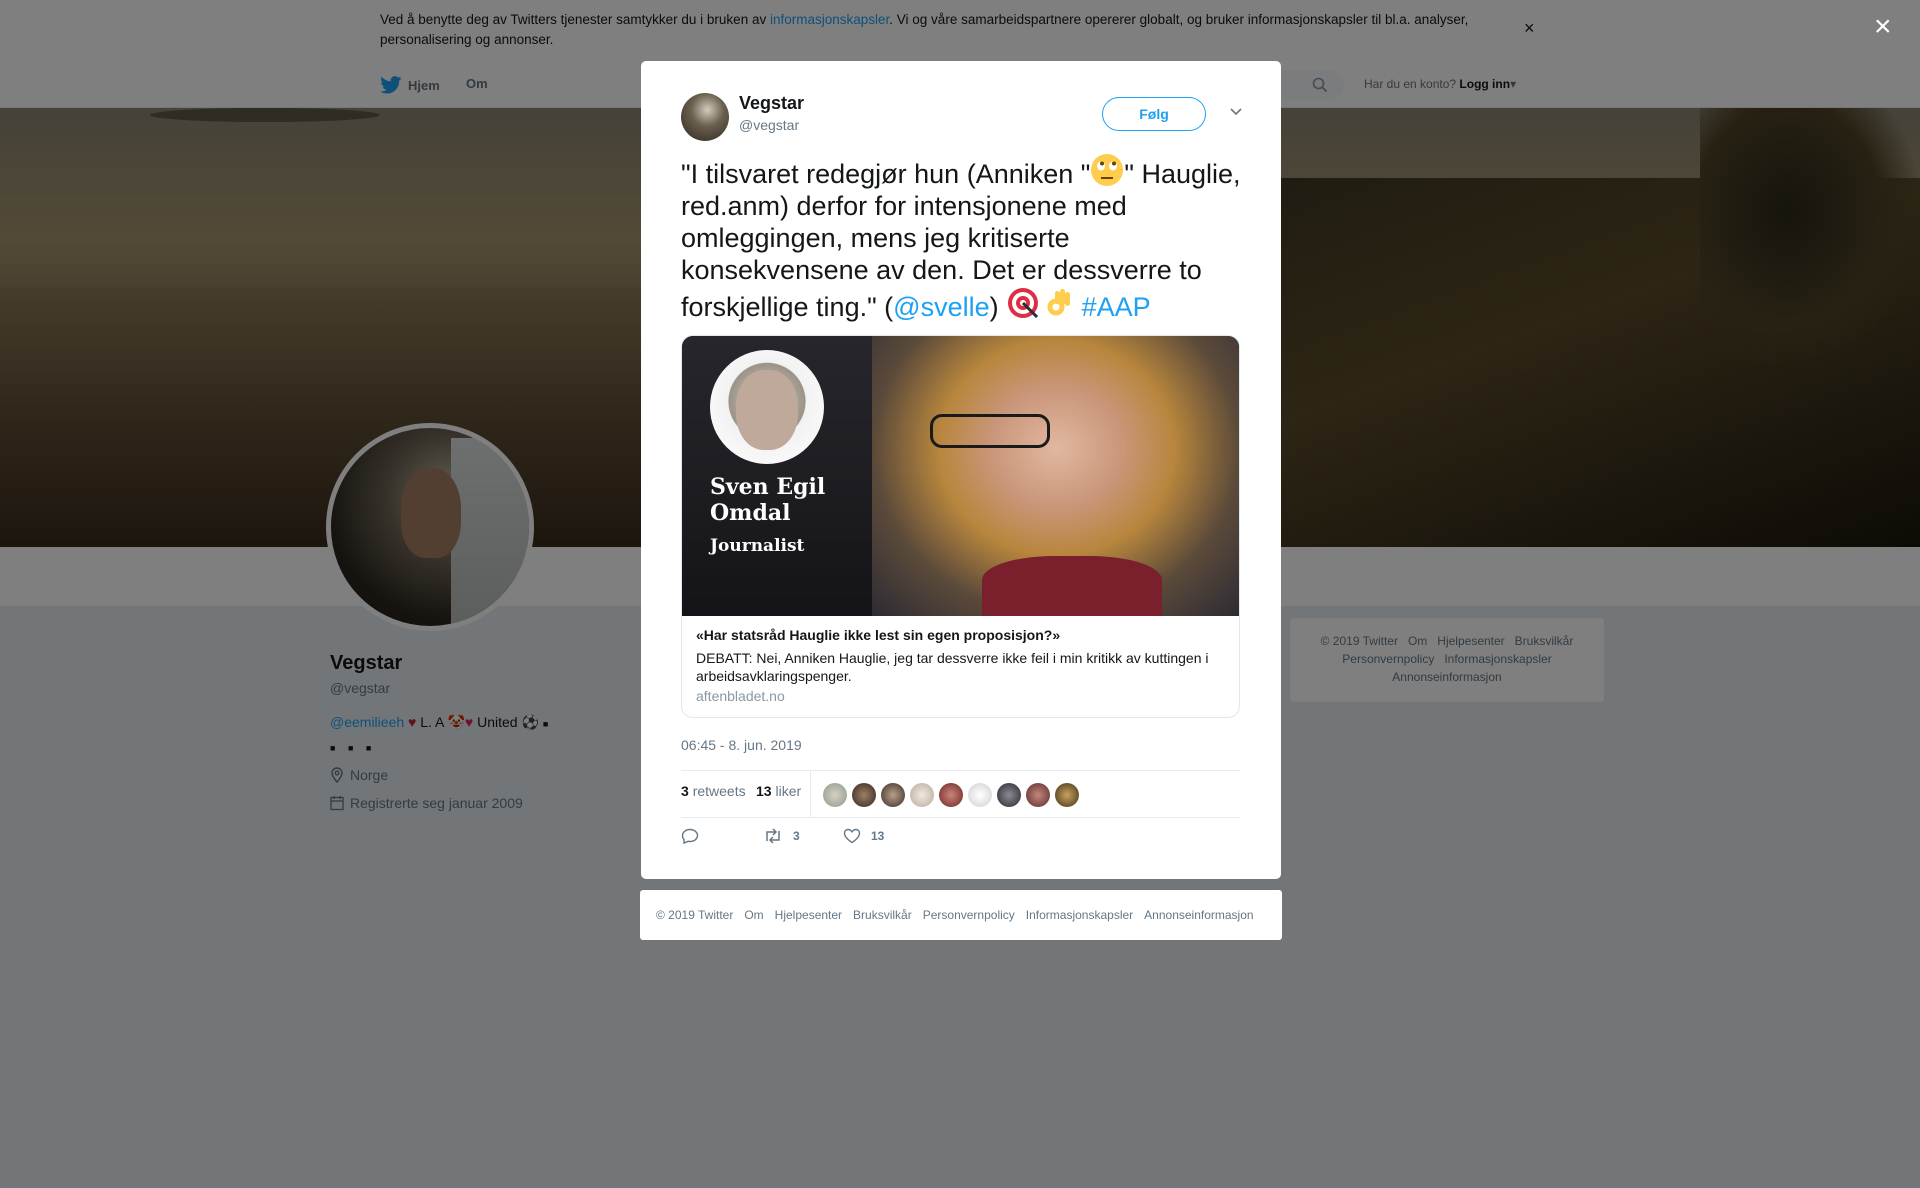 The width and height of the screenshot is (1920, 1188). What do you see at coordinates (1198, 915) in the screenshot?
I see `footer-link: Annonseinformasjon` at bounding box center [1198, 915].